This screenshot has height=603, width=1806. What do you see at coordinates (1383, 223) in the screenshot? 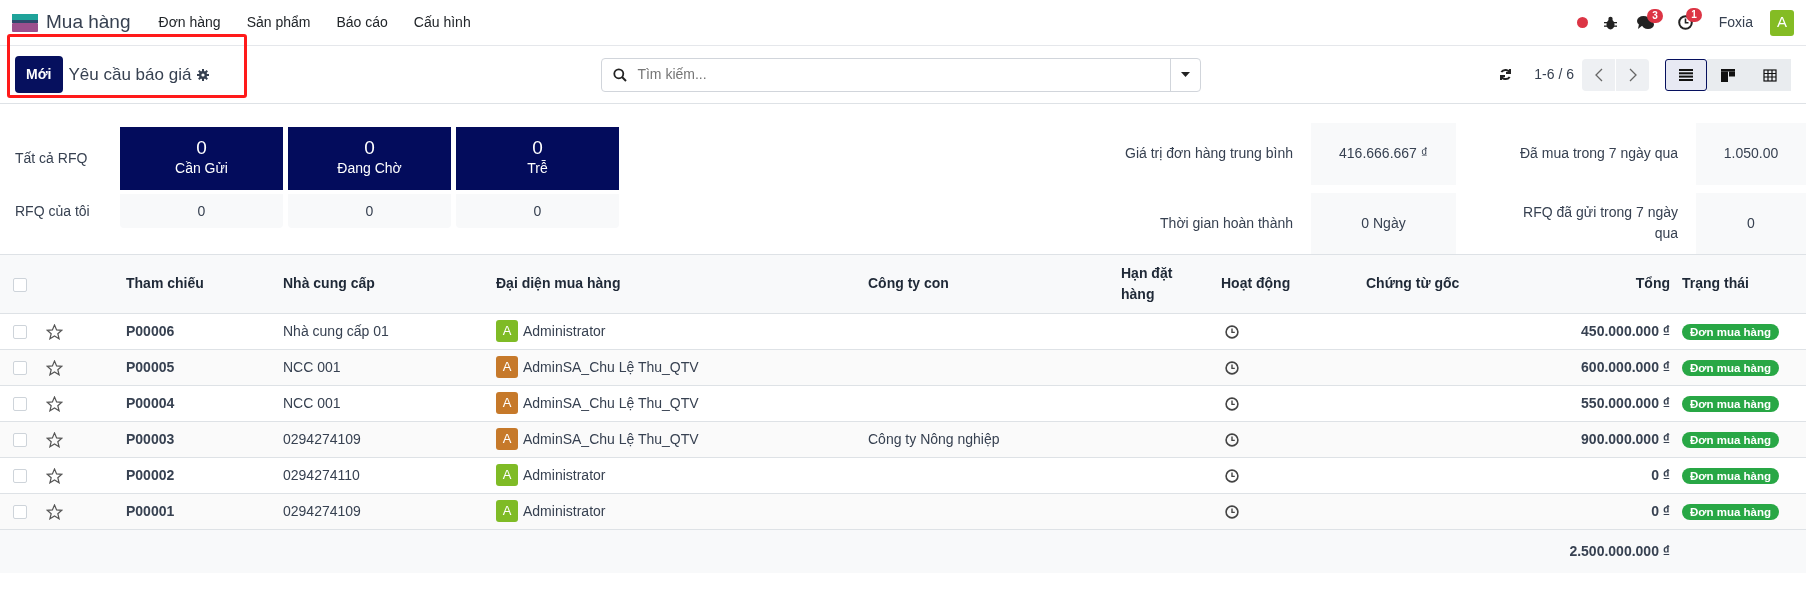
I see `stat-value: 0 Ngày` at bounding box center [1383, 223].